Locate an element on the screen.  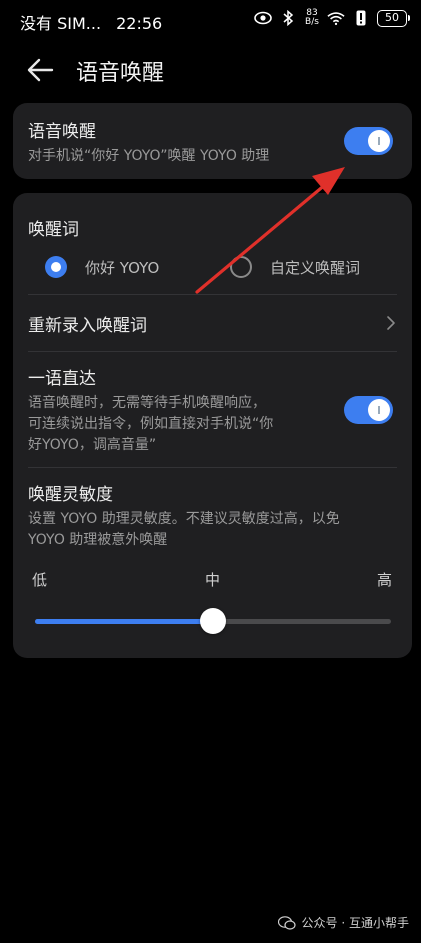
direct-command-toggle is located at coordinates (368, 410).